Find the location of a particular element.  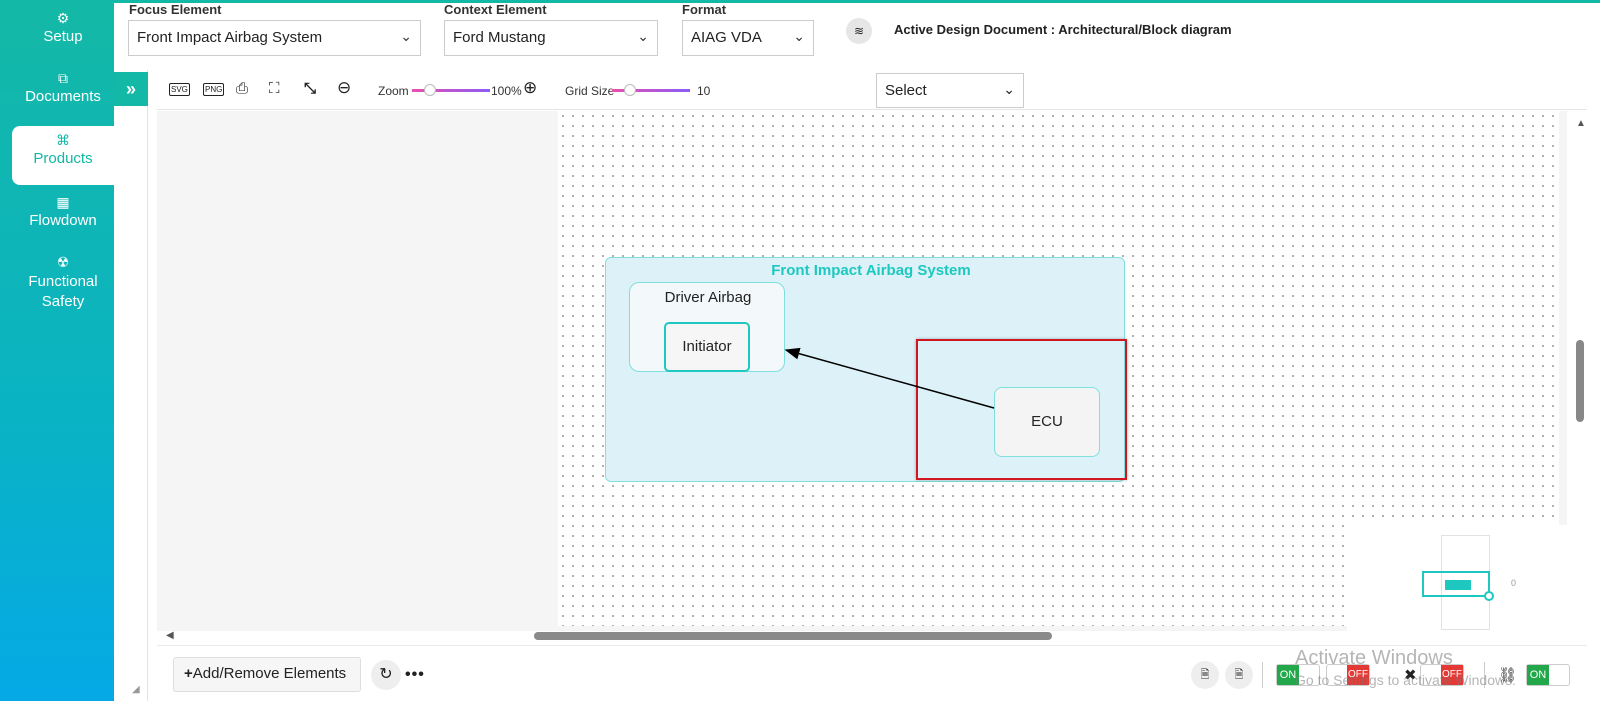

radiation-icon: ☢ is located at coordinates (63, 262).